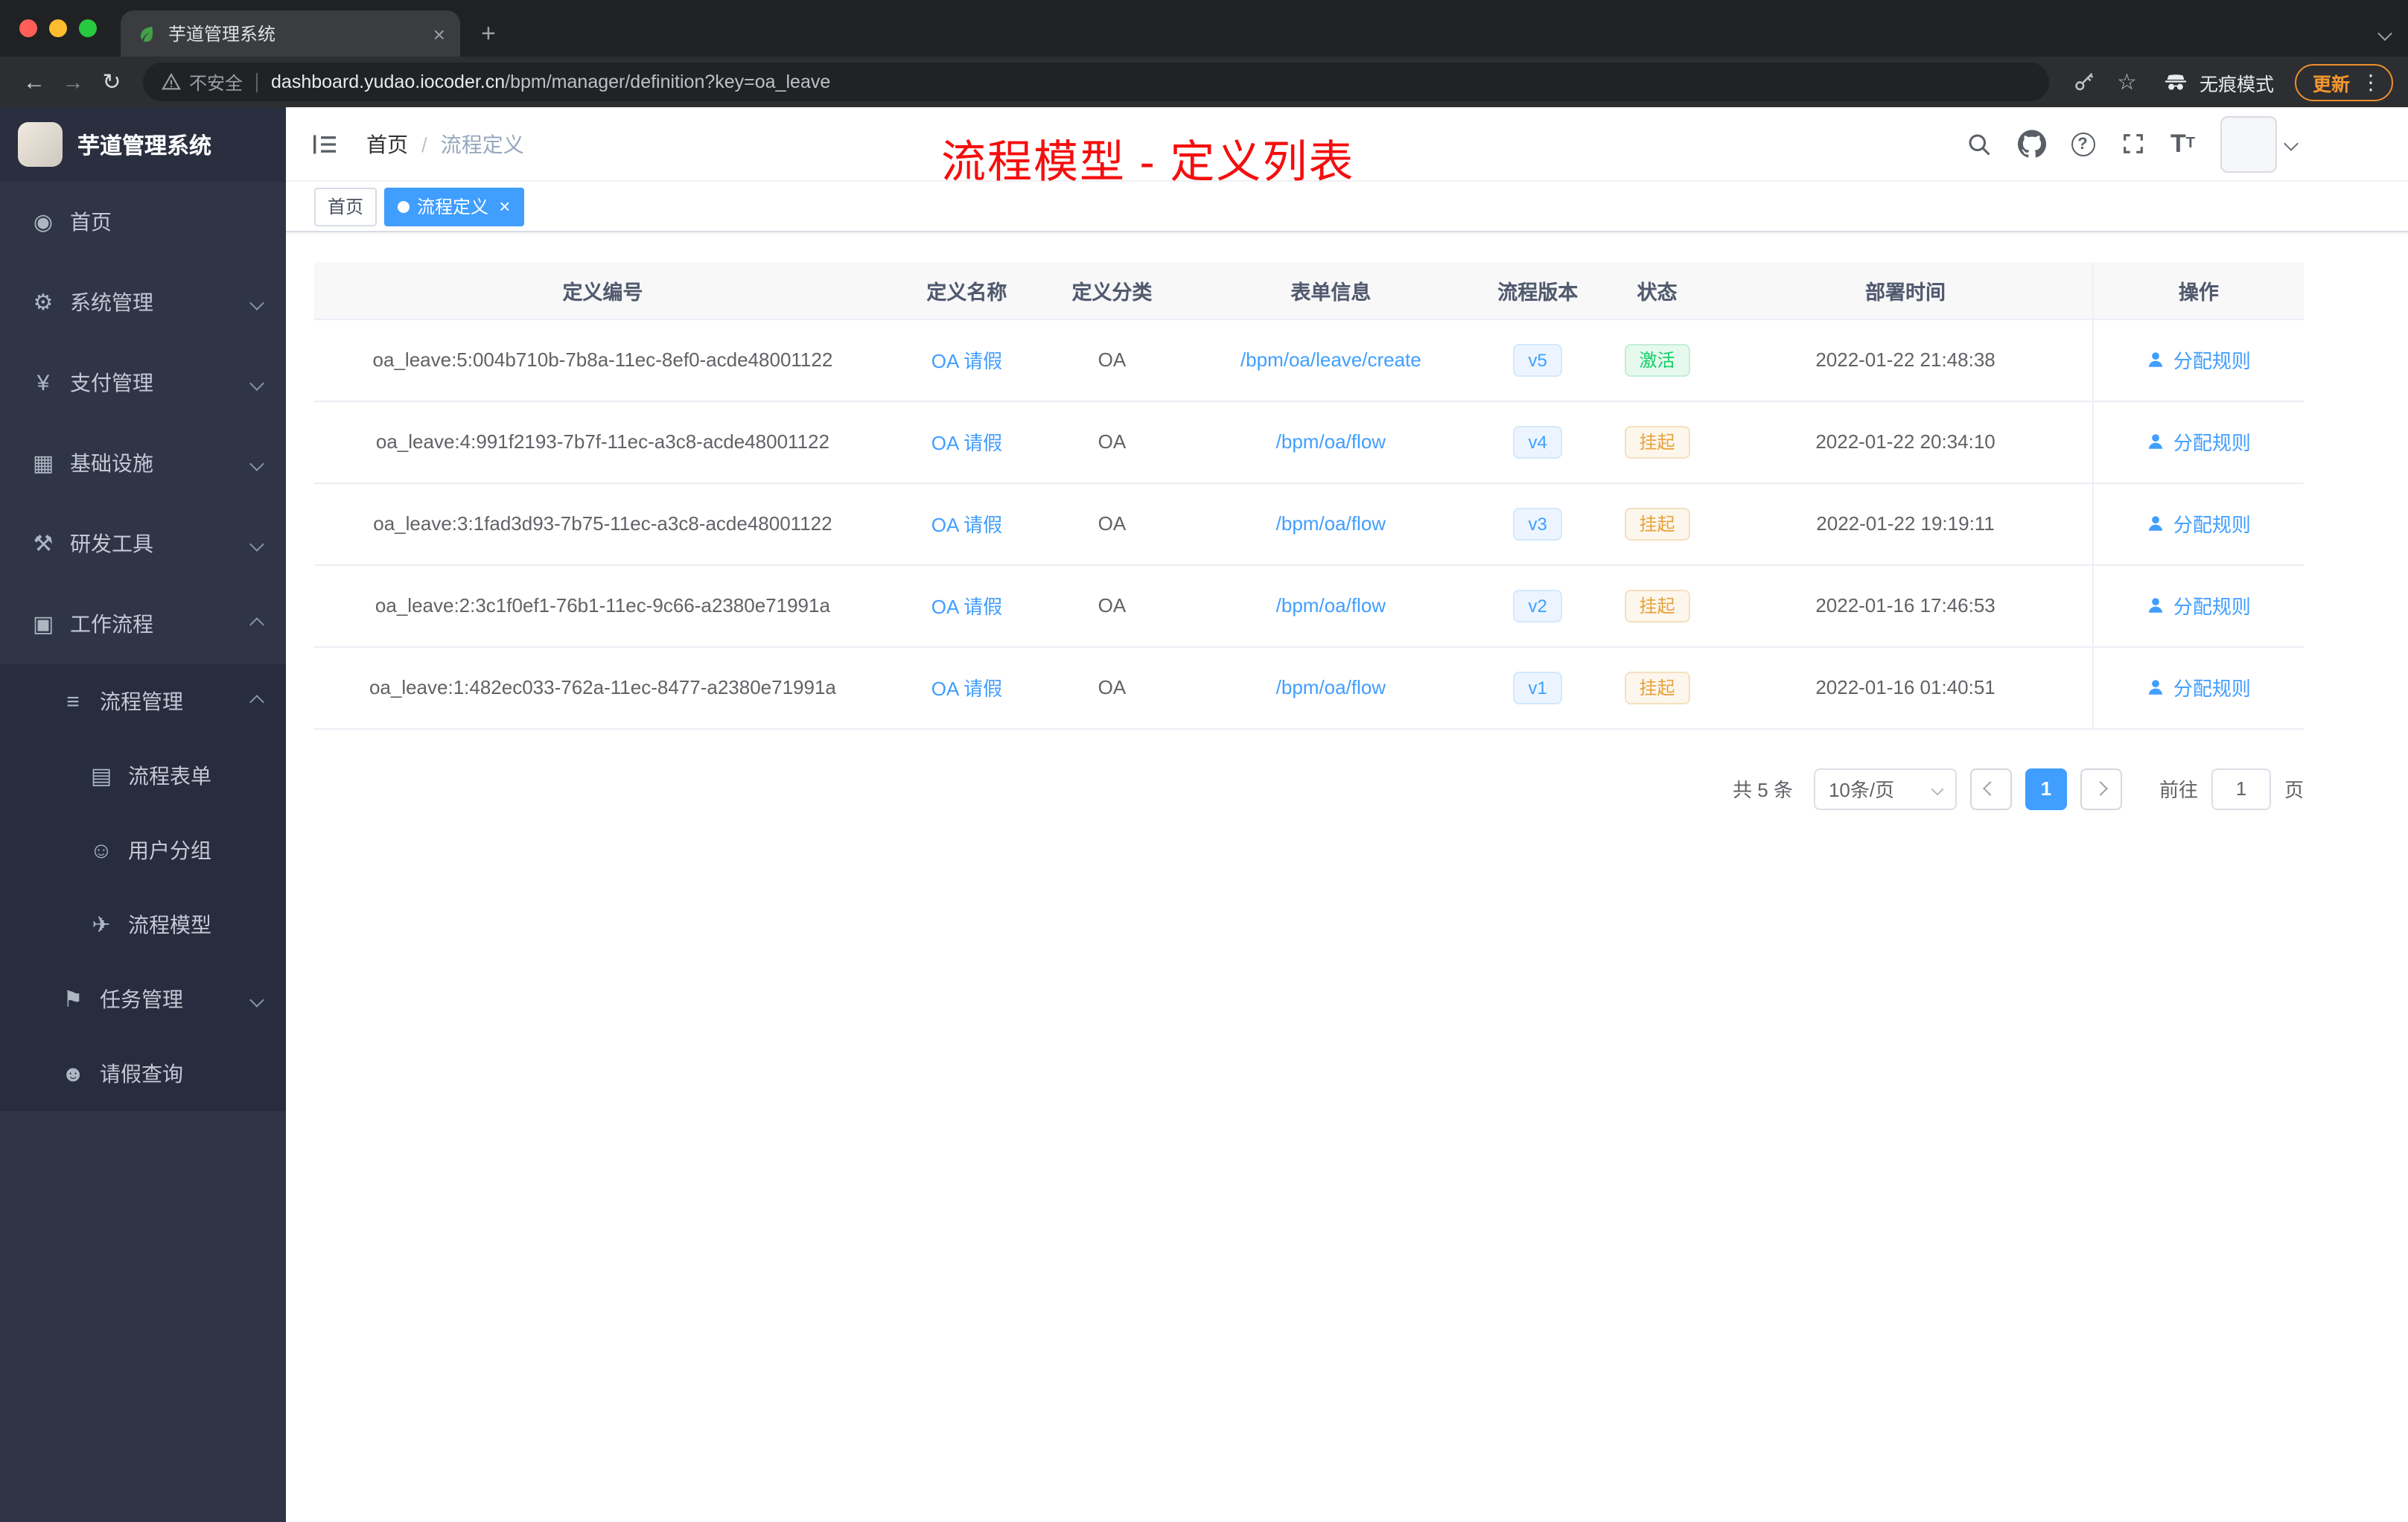 This screenshot has height=1522, width=2408. What do you see at coordinates (2241, 788) in the screenshot?
I see `goto-page-input` at bounding box center [2241, 788].